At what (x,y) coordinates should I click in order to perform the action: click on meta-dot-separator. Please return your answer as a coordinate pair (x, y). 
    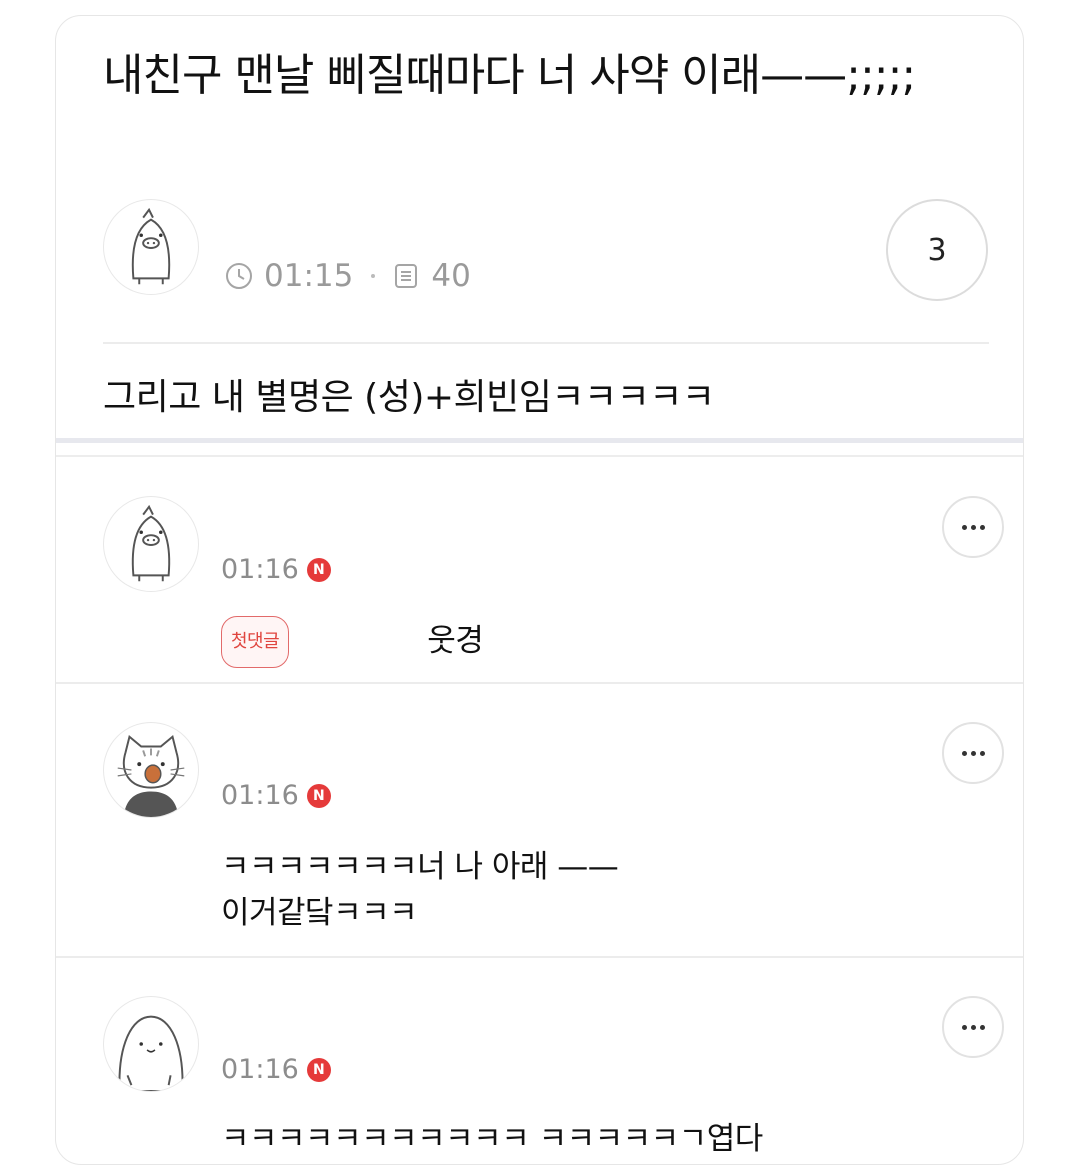
    Looking at the image, I should click on (373, 276).